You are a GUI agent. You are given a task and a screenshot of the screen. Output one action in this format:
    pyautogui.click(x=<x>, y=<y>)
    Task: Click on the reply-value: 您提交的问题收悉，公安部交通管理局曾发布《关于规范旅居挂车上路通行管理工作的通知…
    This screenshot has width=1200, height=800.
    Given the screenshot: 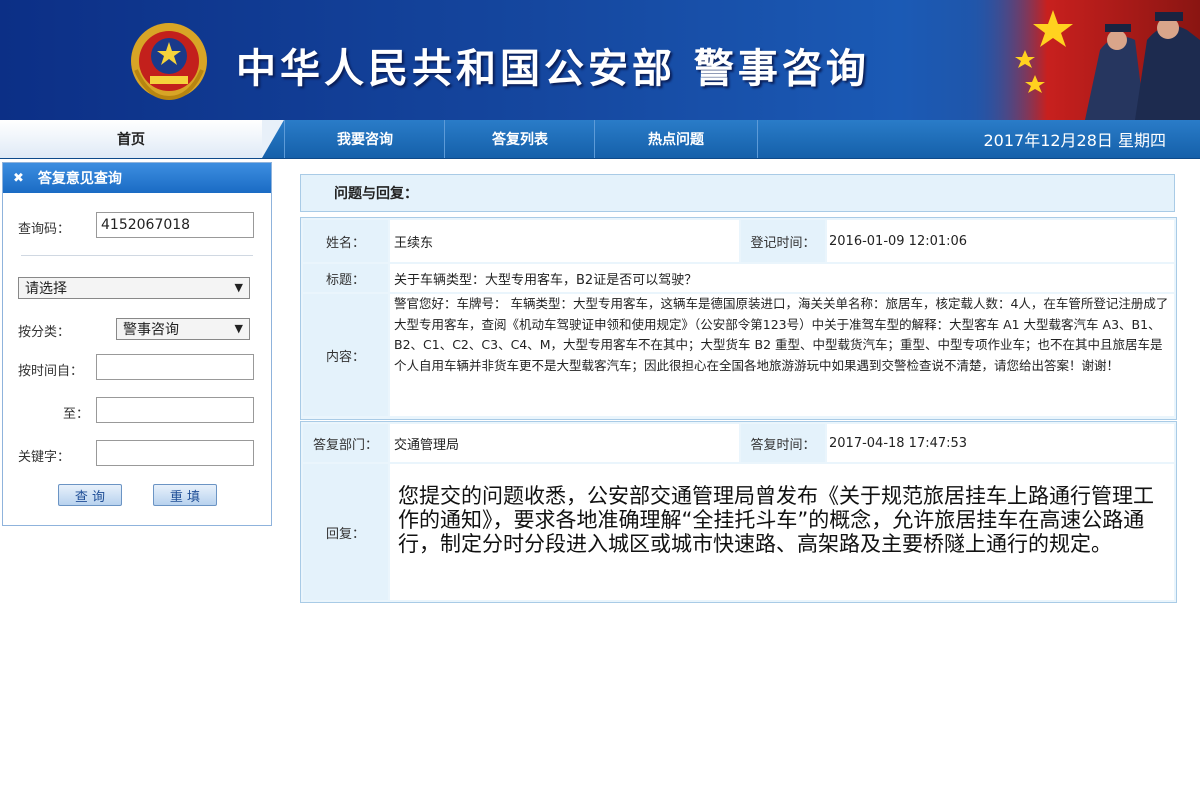 What is the action you would take?
    pyautogui.click(x=782, y=532)
    